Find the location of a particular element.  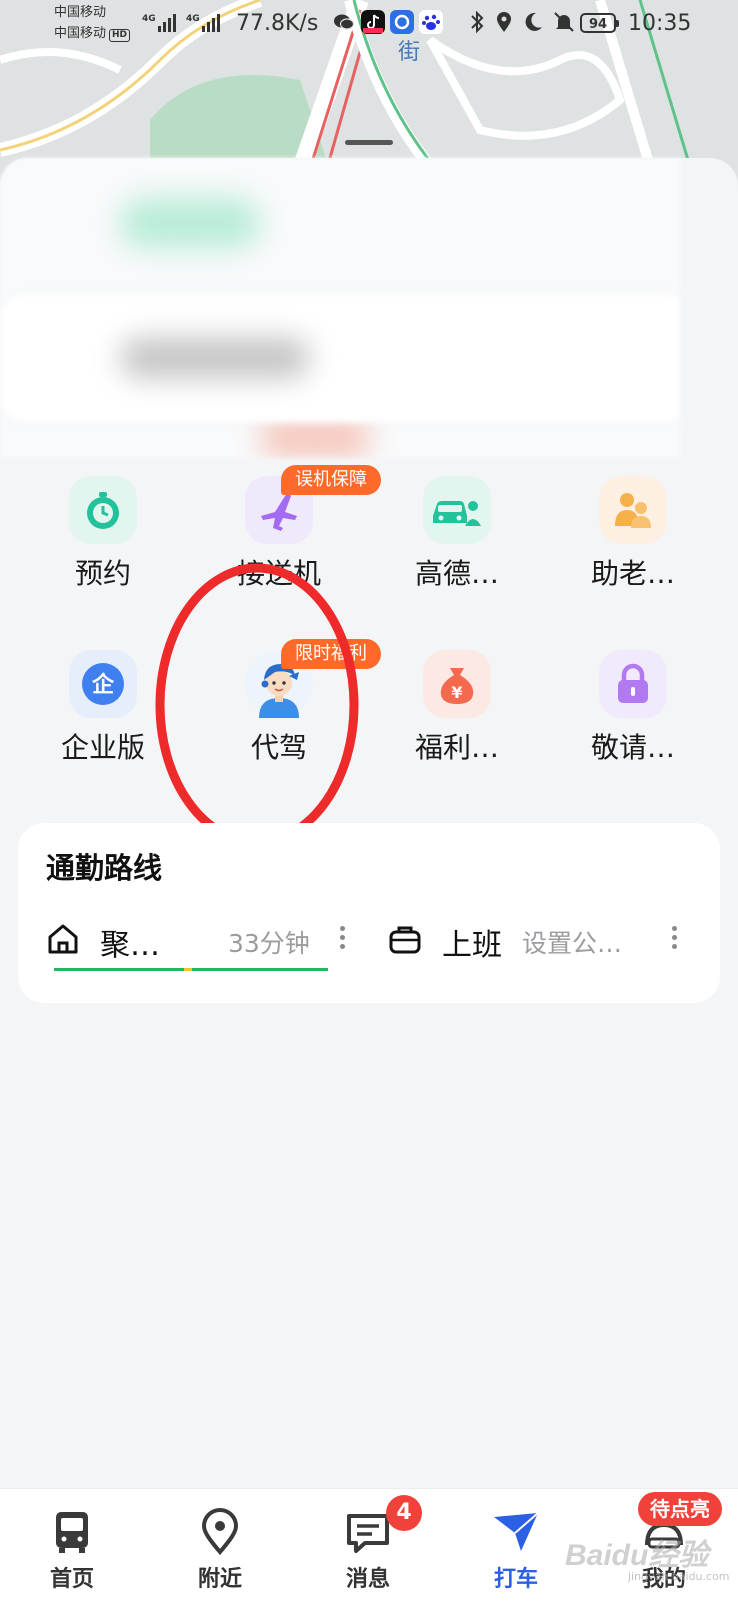

clock-icon is located at coordinates (103, 510).